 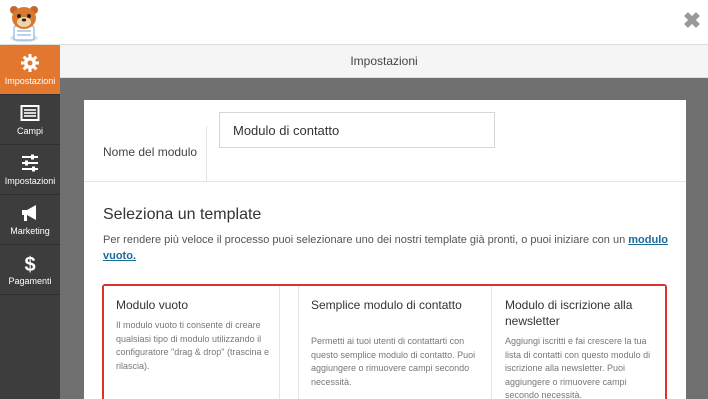 What do you see at coordinates (29, 213) in the screenshot?
I see `megaphone-icon` at bounding box center [29, 213].